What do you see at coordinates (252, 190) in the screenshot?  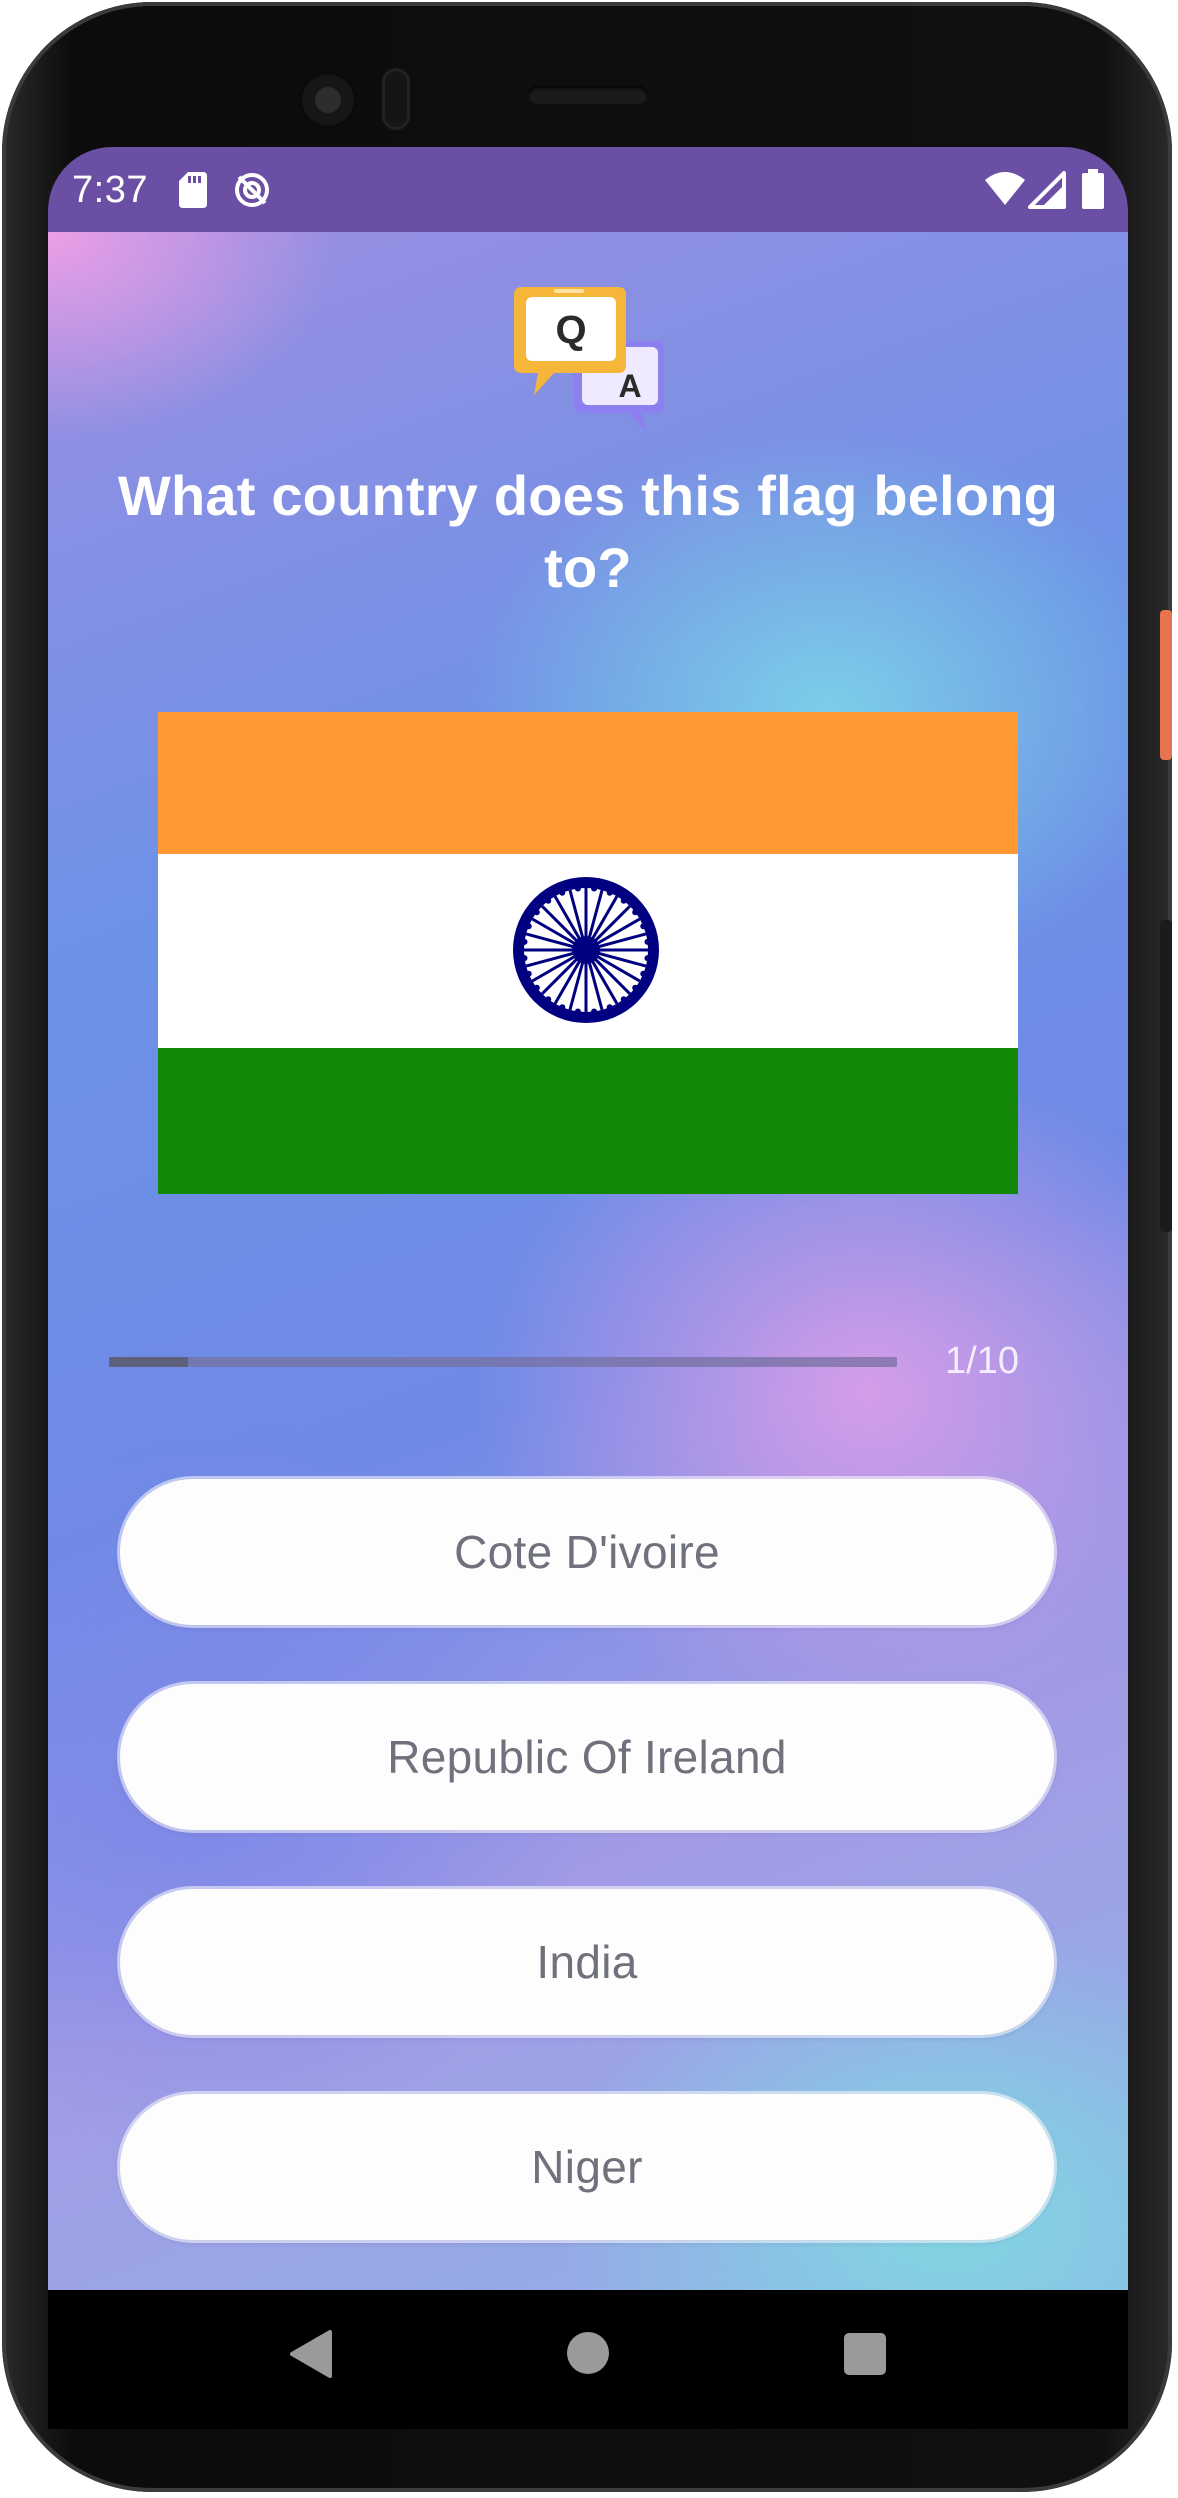 I see `sync-disabled-icon` at bounding box center [252, 190].